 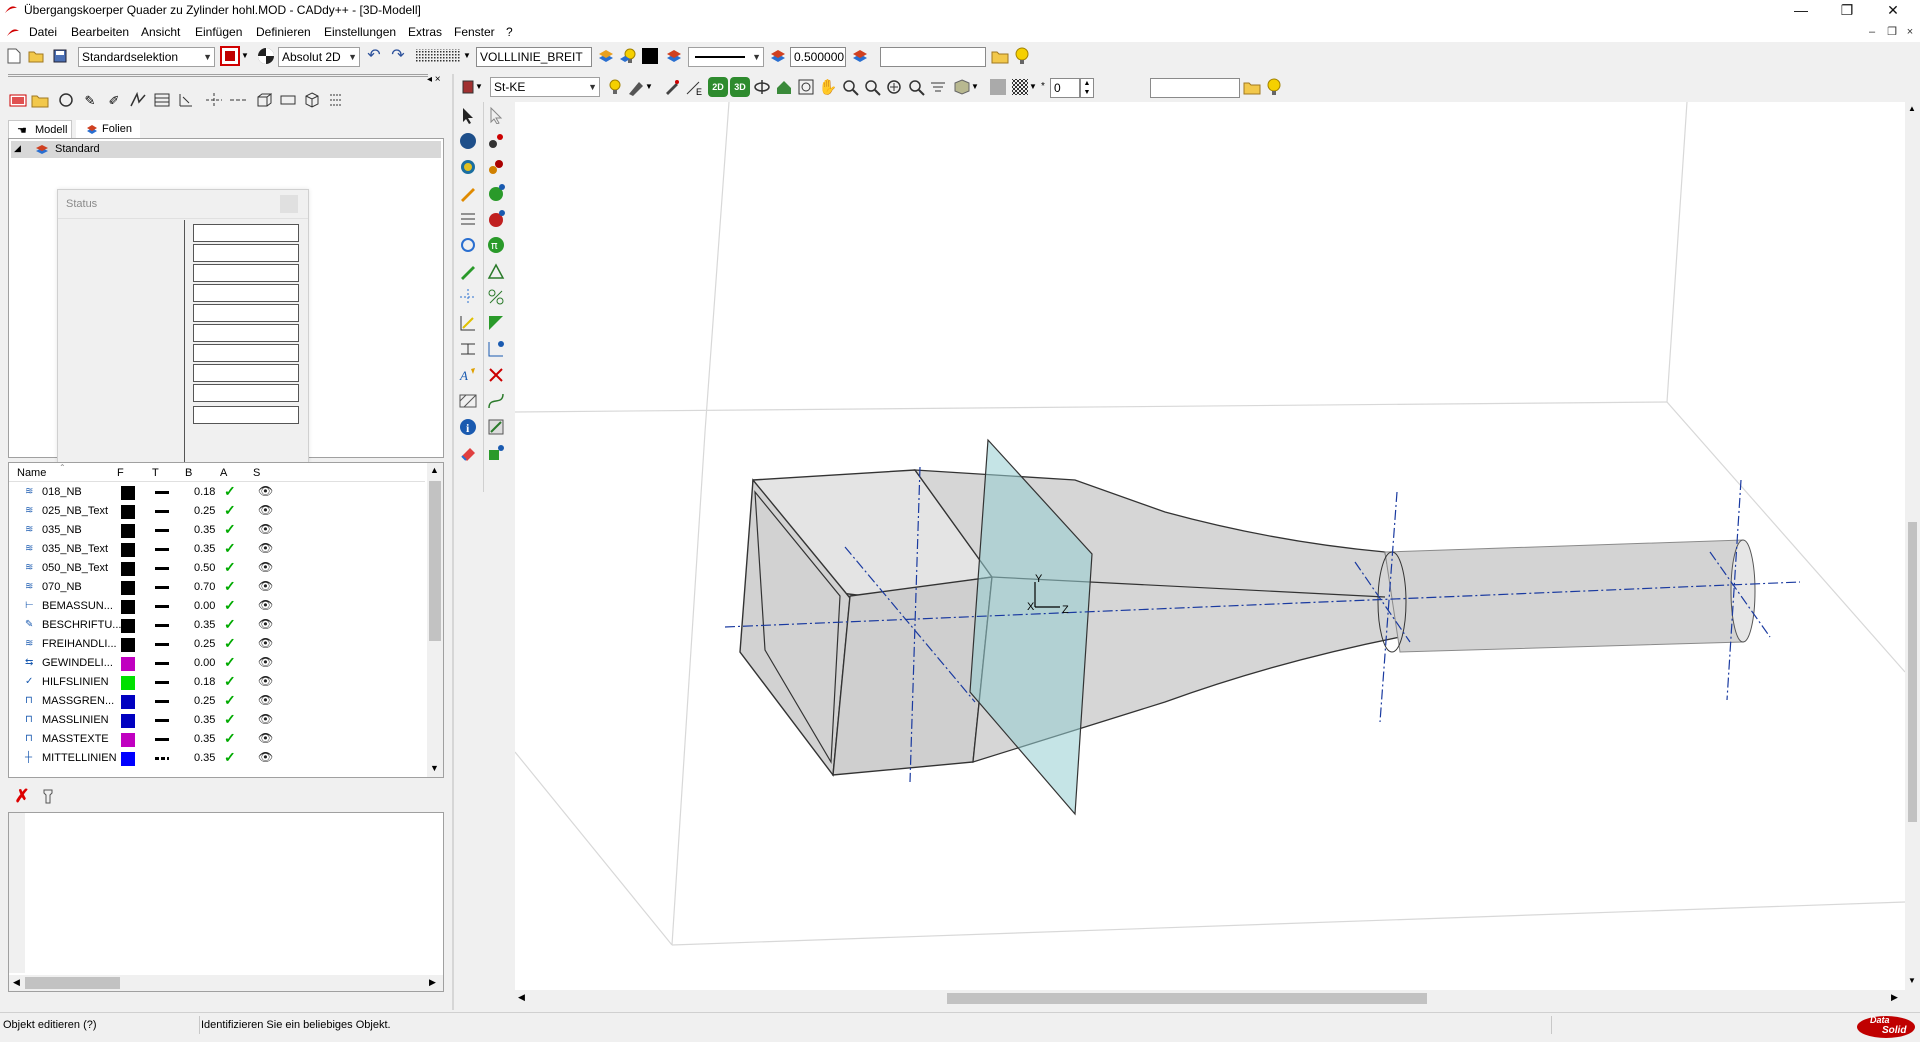 I want to click on mdi-minimize-button: –, so click(x=1872, y=32).